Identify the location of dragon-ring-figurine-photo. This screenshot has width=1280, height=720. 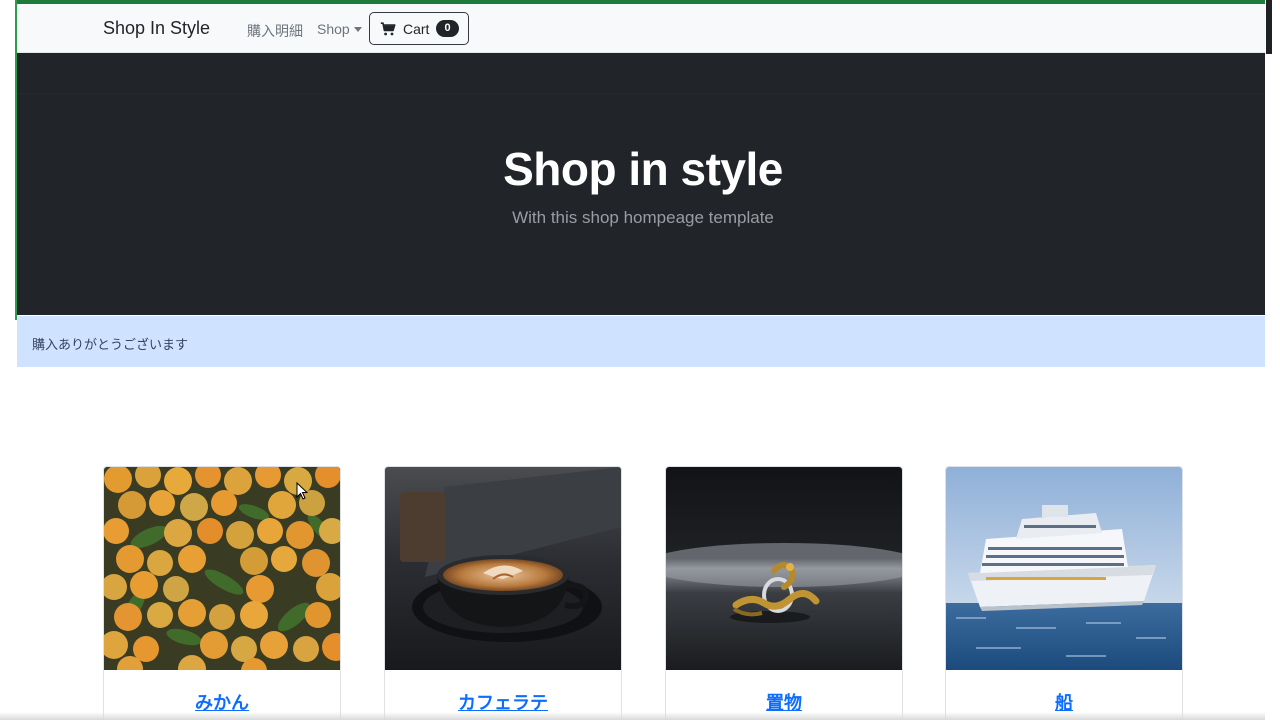
(784, 568).